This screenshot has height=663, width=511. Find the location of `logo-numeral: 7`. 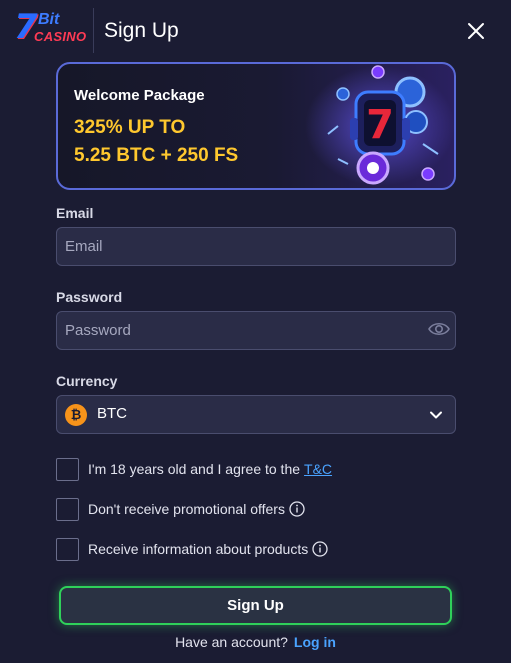

logo-numeral: 7 is located at coordinates (26, 27).